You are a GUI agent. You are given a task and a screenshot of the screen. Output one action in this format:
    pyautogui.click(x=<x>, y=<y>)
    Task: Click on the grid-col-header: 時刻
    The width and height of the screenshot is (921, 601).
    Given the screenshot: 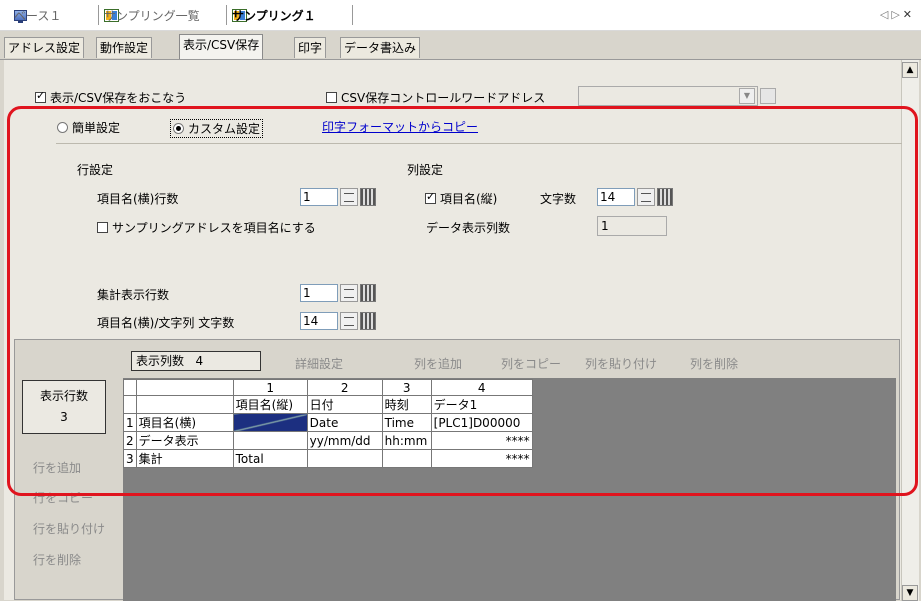 What is the action you would take?
    pyautogui.click(x=406, y=404)
    